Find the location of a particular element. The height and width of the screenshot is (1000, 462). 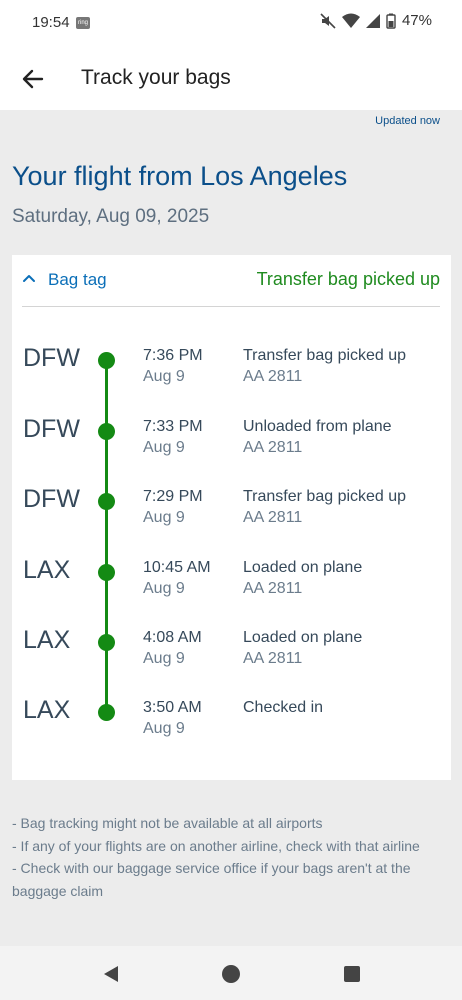

redacted-bag-tag-number is located at coordinates (182, 280).